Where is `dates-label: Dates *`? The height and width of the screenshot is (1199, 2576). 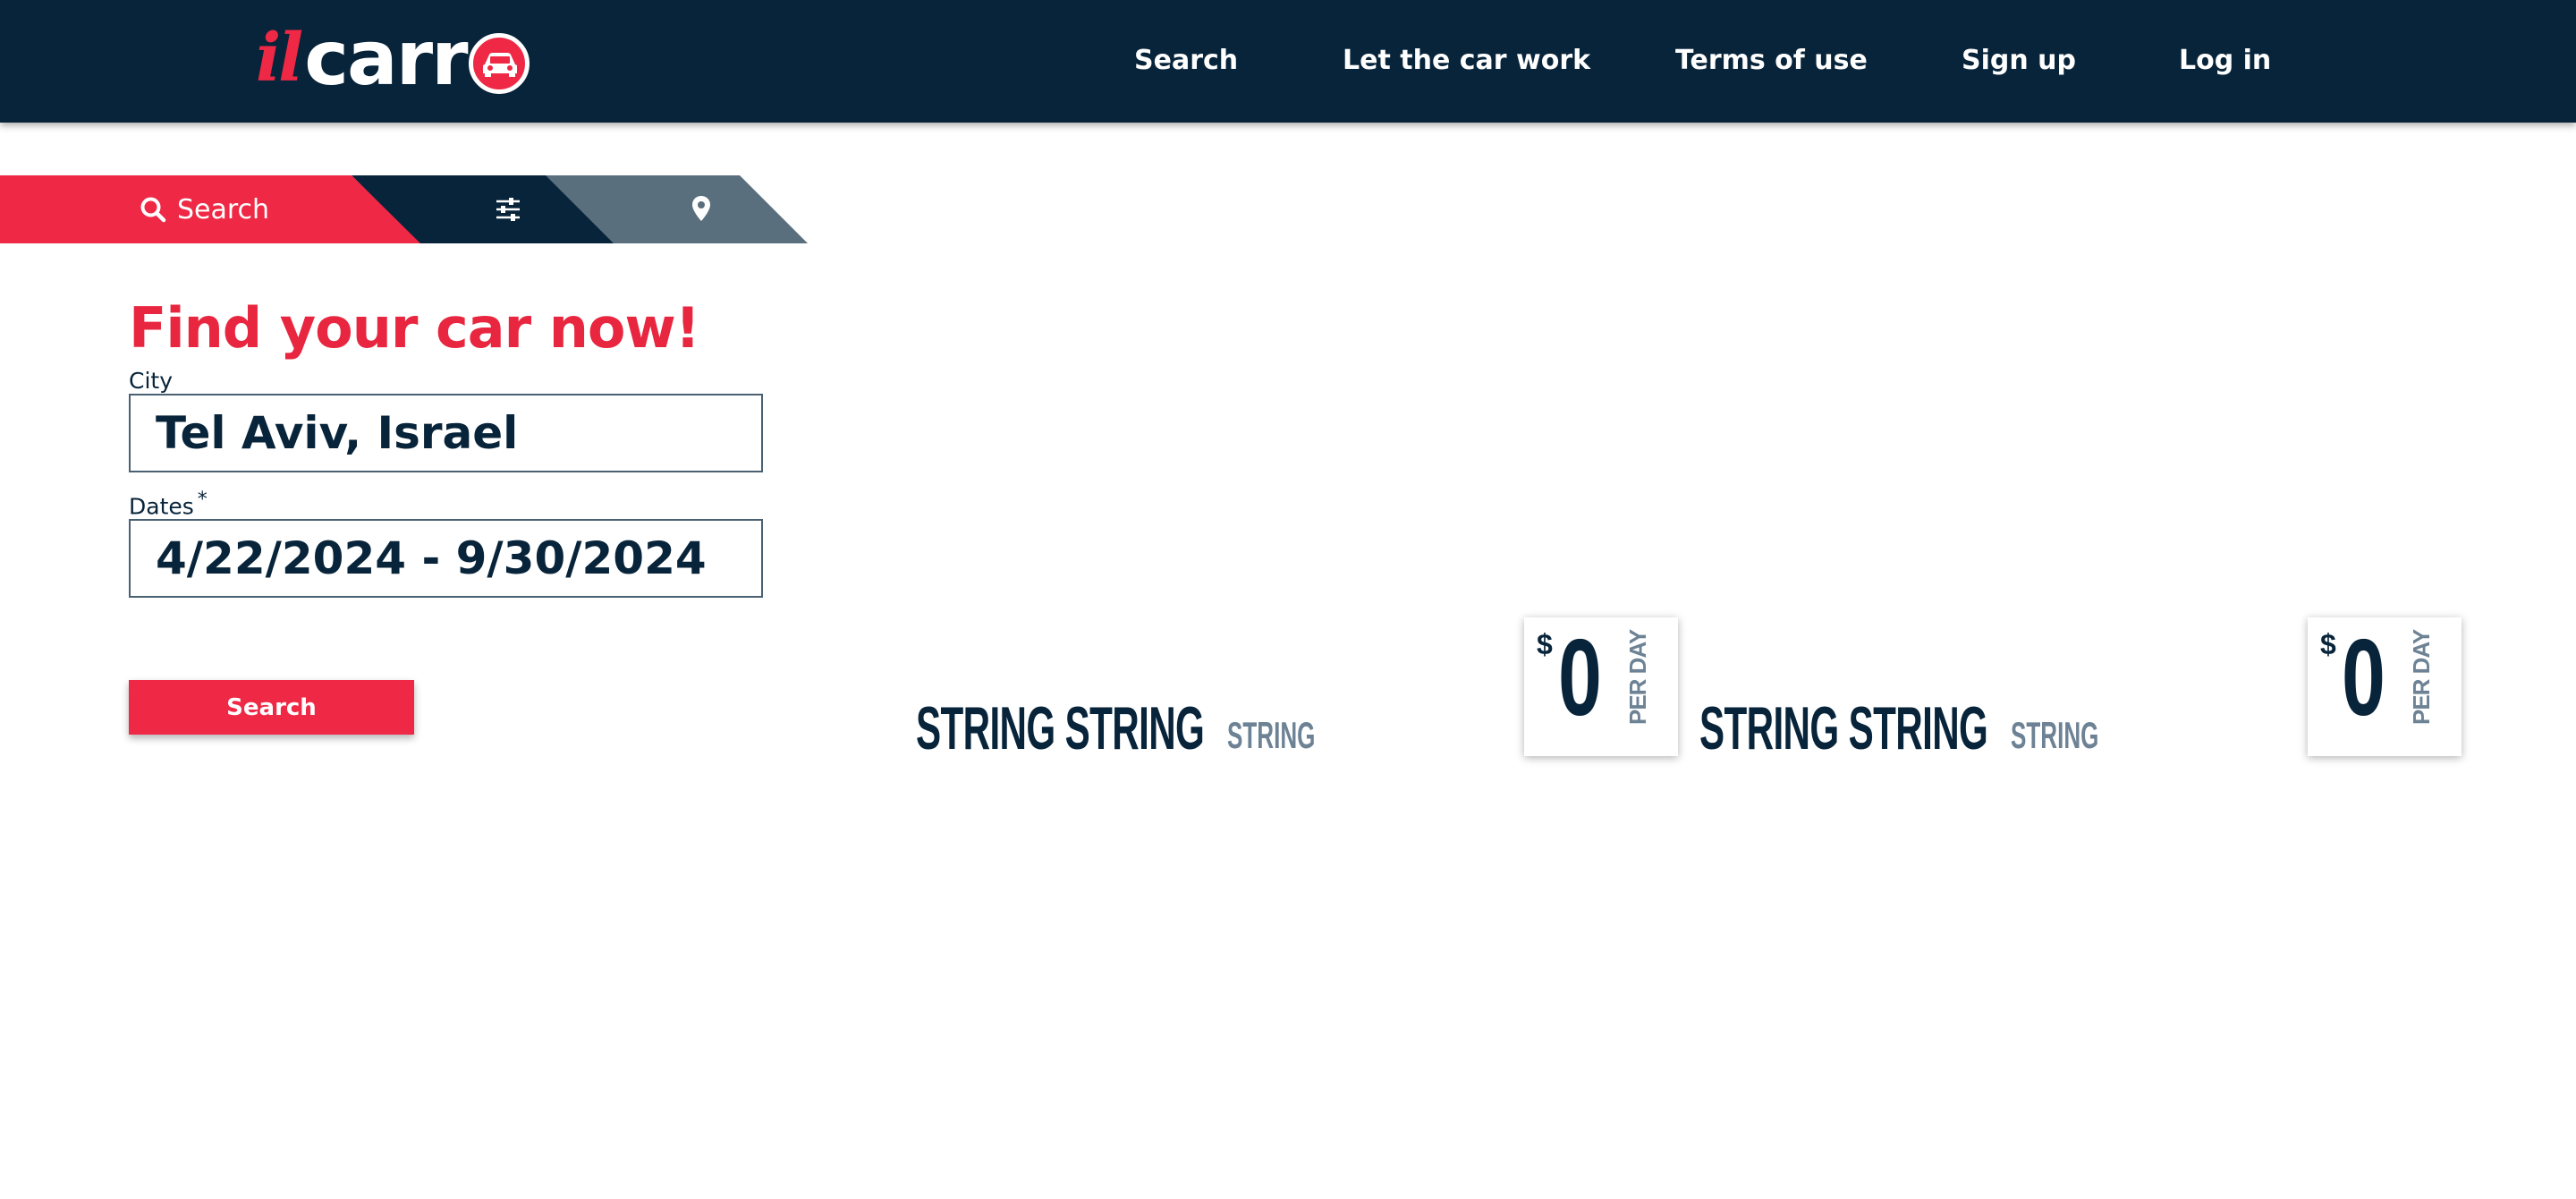 dates-label: Dates * is located at coordinates (168, 504).